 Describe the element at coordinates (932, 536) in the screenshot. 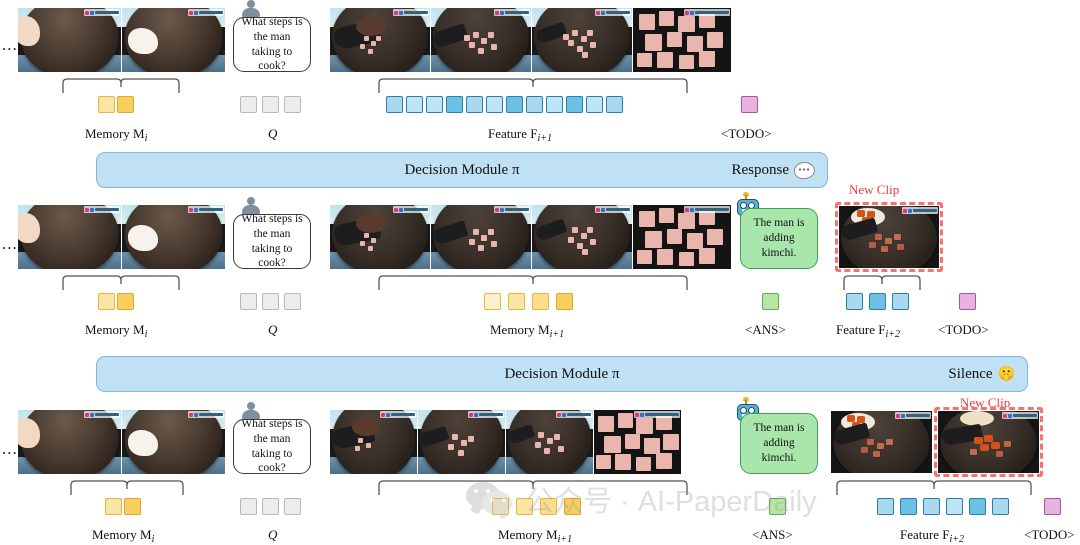

I see `feature-label: Feature Fi+2` at that location.